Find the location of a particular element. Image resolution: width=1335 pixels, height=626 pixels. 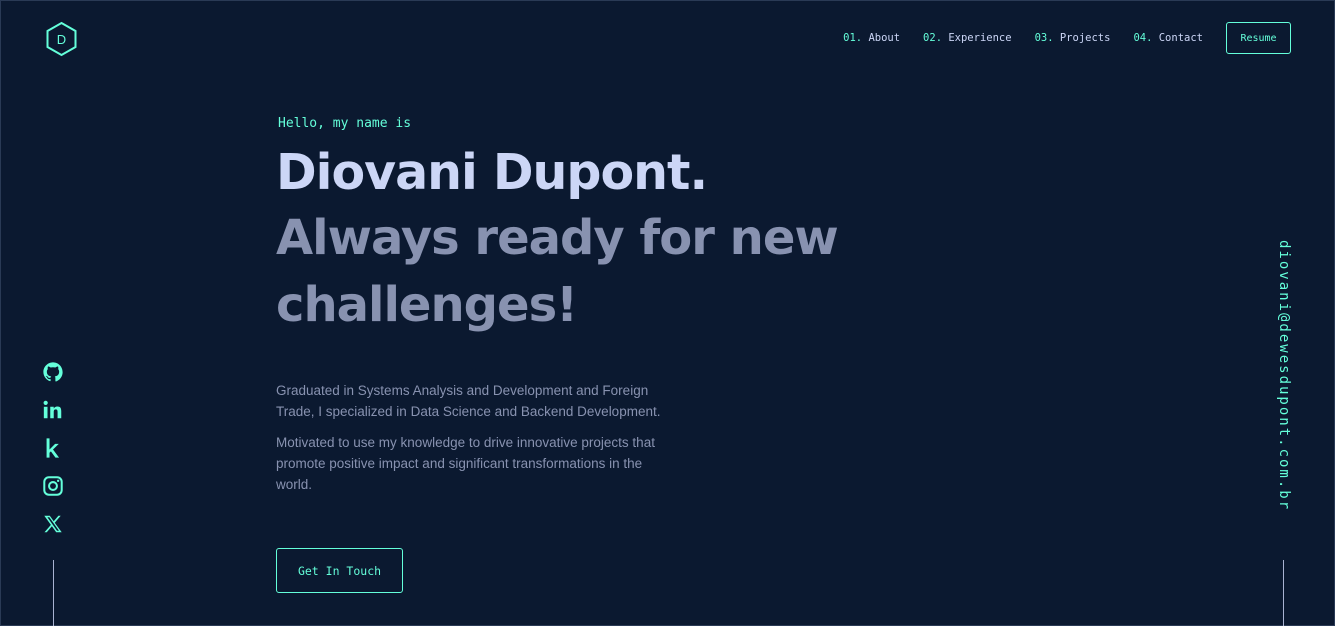

nav-item-about: 01. About is located at coordinates (871, 38).